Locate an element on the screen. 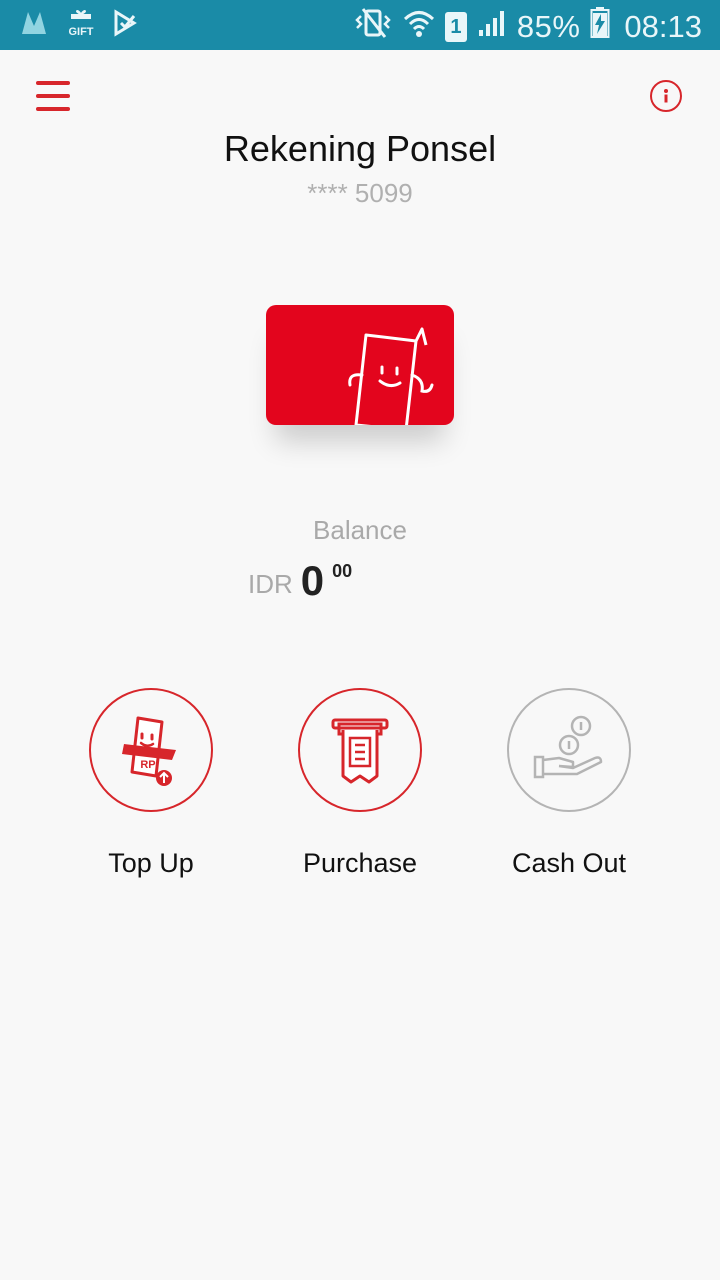  purchase-label: Purchase is located at coordinates (360, 863).